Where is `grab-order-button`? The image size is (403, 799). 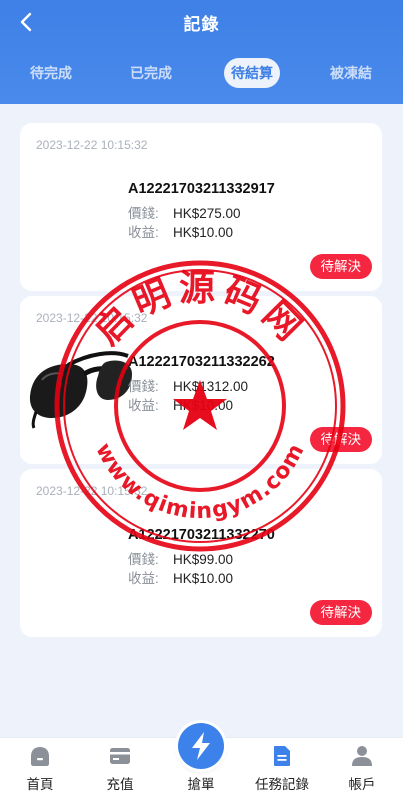 grab-order-button is located at coordinates (201, 746).